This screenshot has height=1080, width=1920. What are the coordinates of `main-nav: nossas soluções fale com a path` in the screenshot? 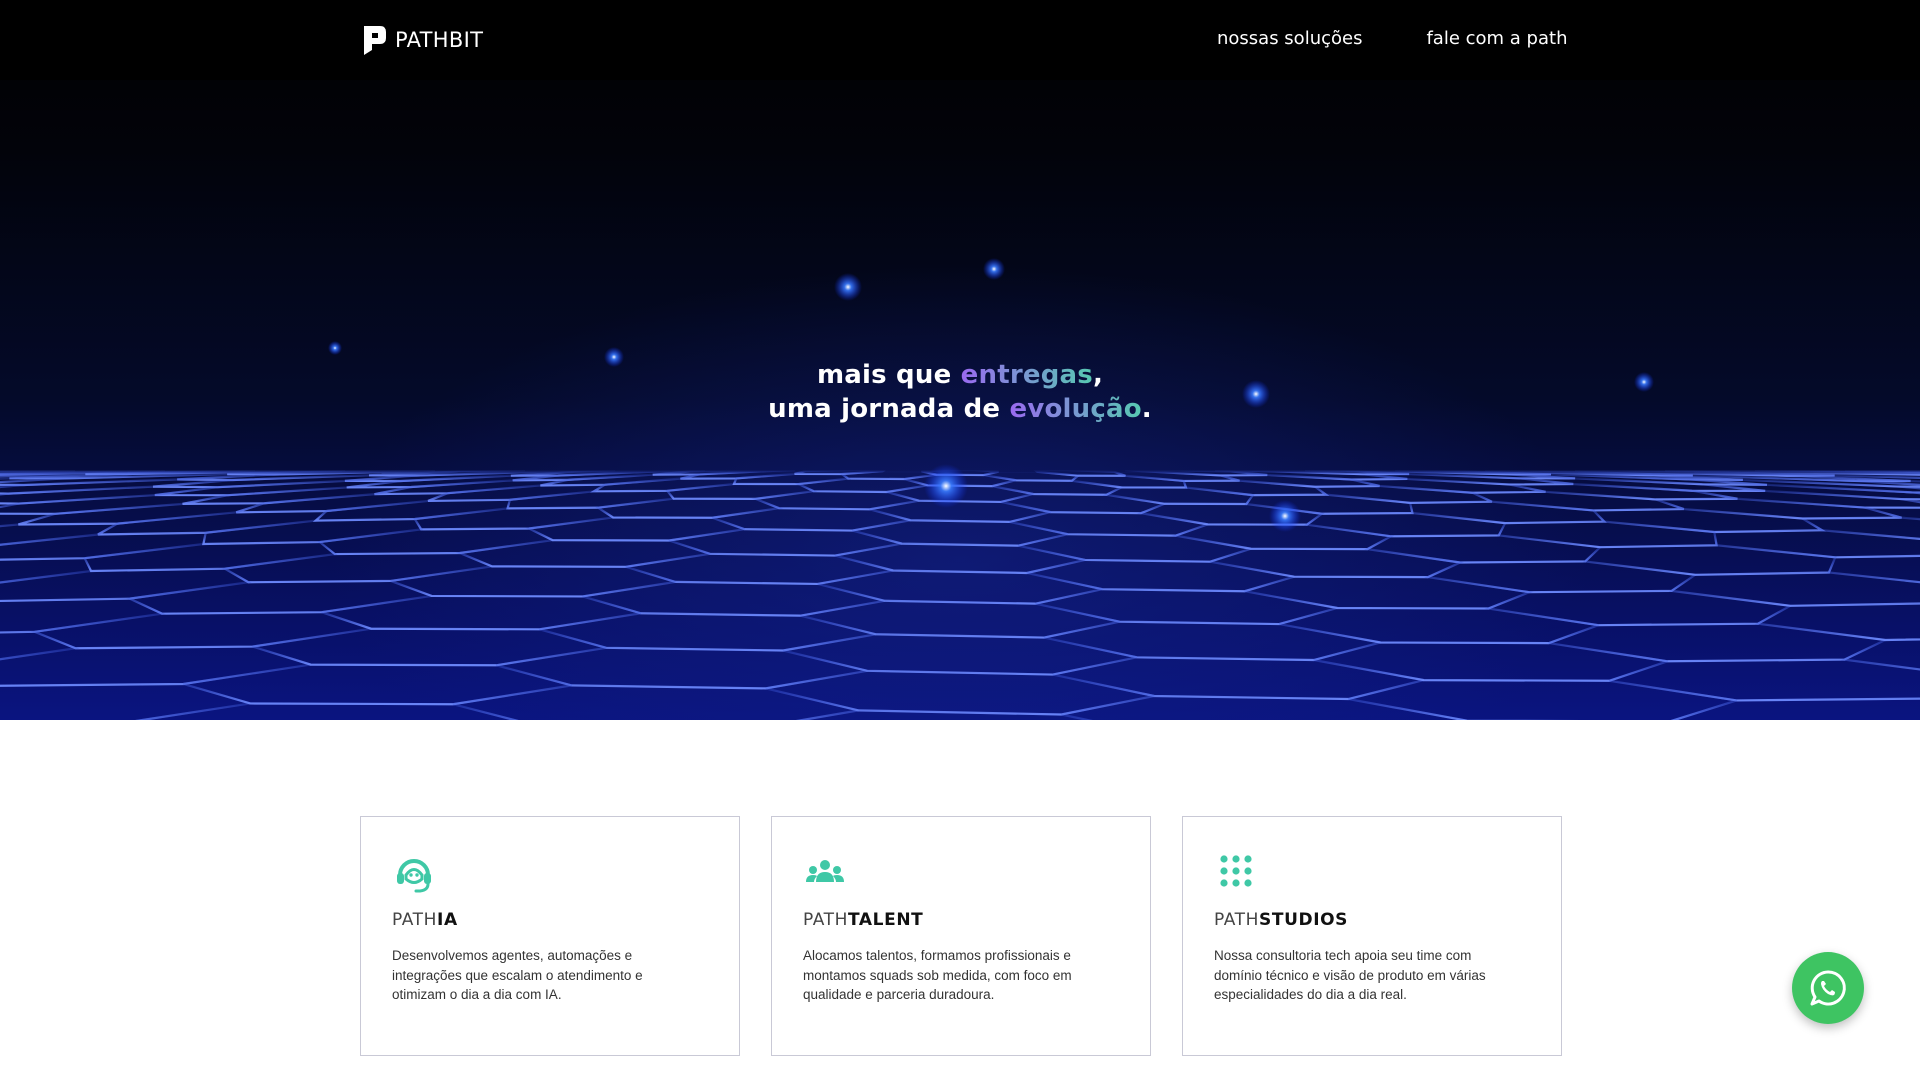 It's located at (1392, 38).